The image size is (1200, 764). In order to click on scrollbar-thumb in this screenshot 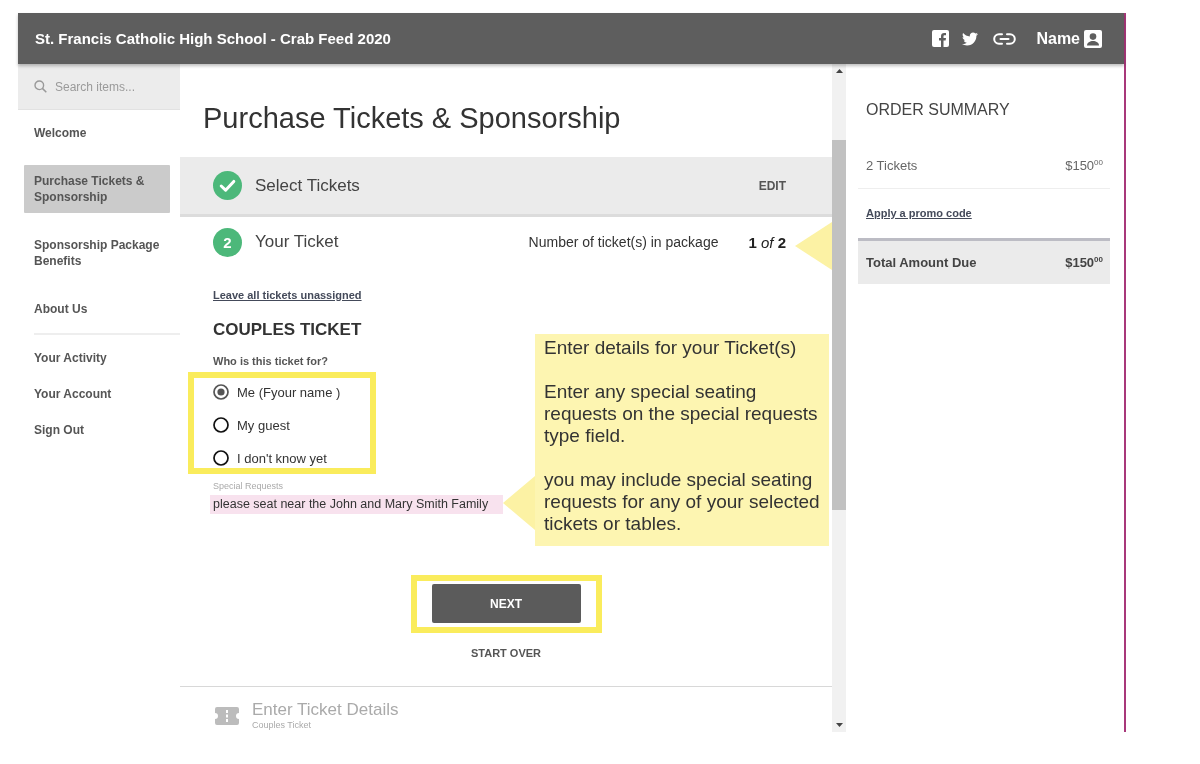, I will do `click(839, 325)`.